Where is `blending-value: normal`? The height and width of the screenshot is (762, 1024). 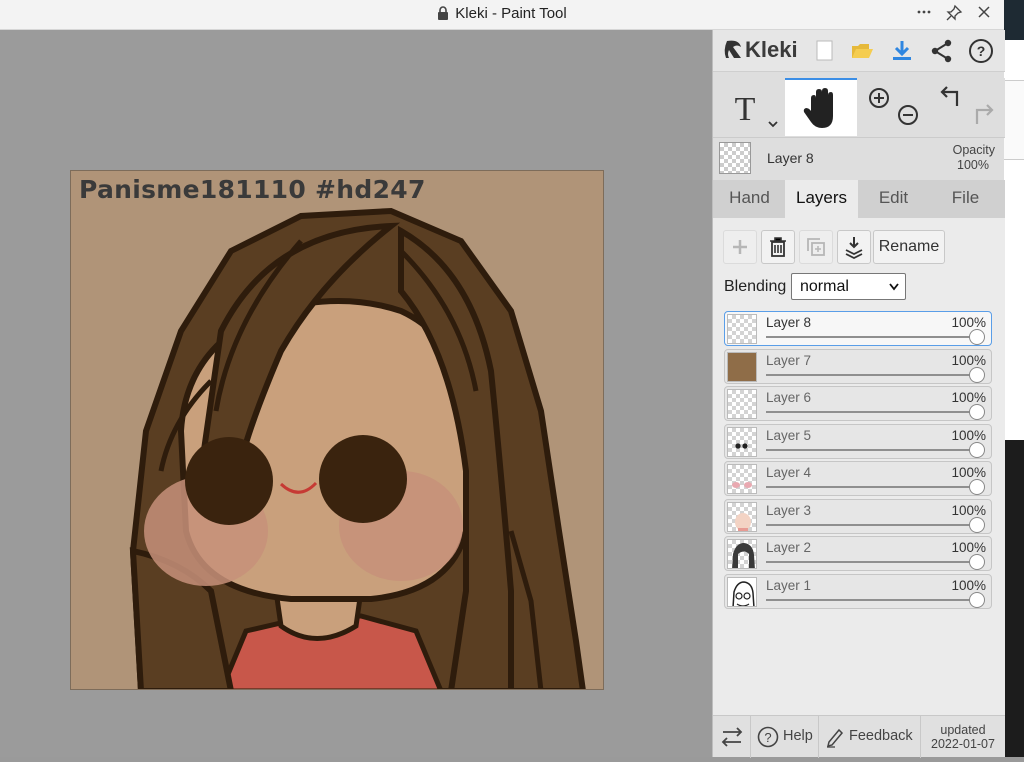 blending-value: normal is located at coordinates (824, 286).